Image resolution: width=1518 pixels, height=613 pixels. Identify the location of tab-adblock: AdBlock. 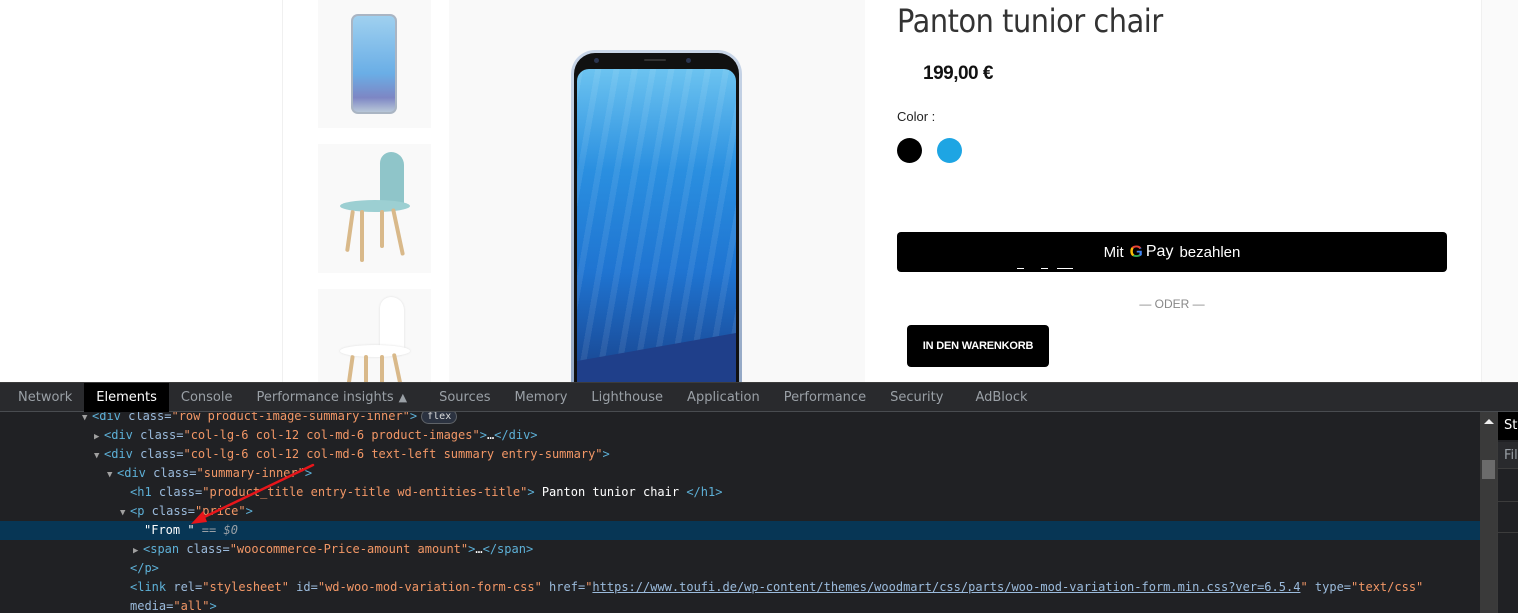
(997, 397).